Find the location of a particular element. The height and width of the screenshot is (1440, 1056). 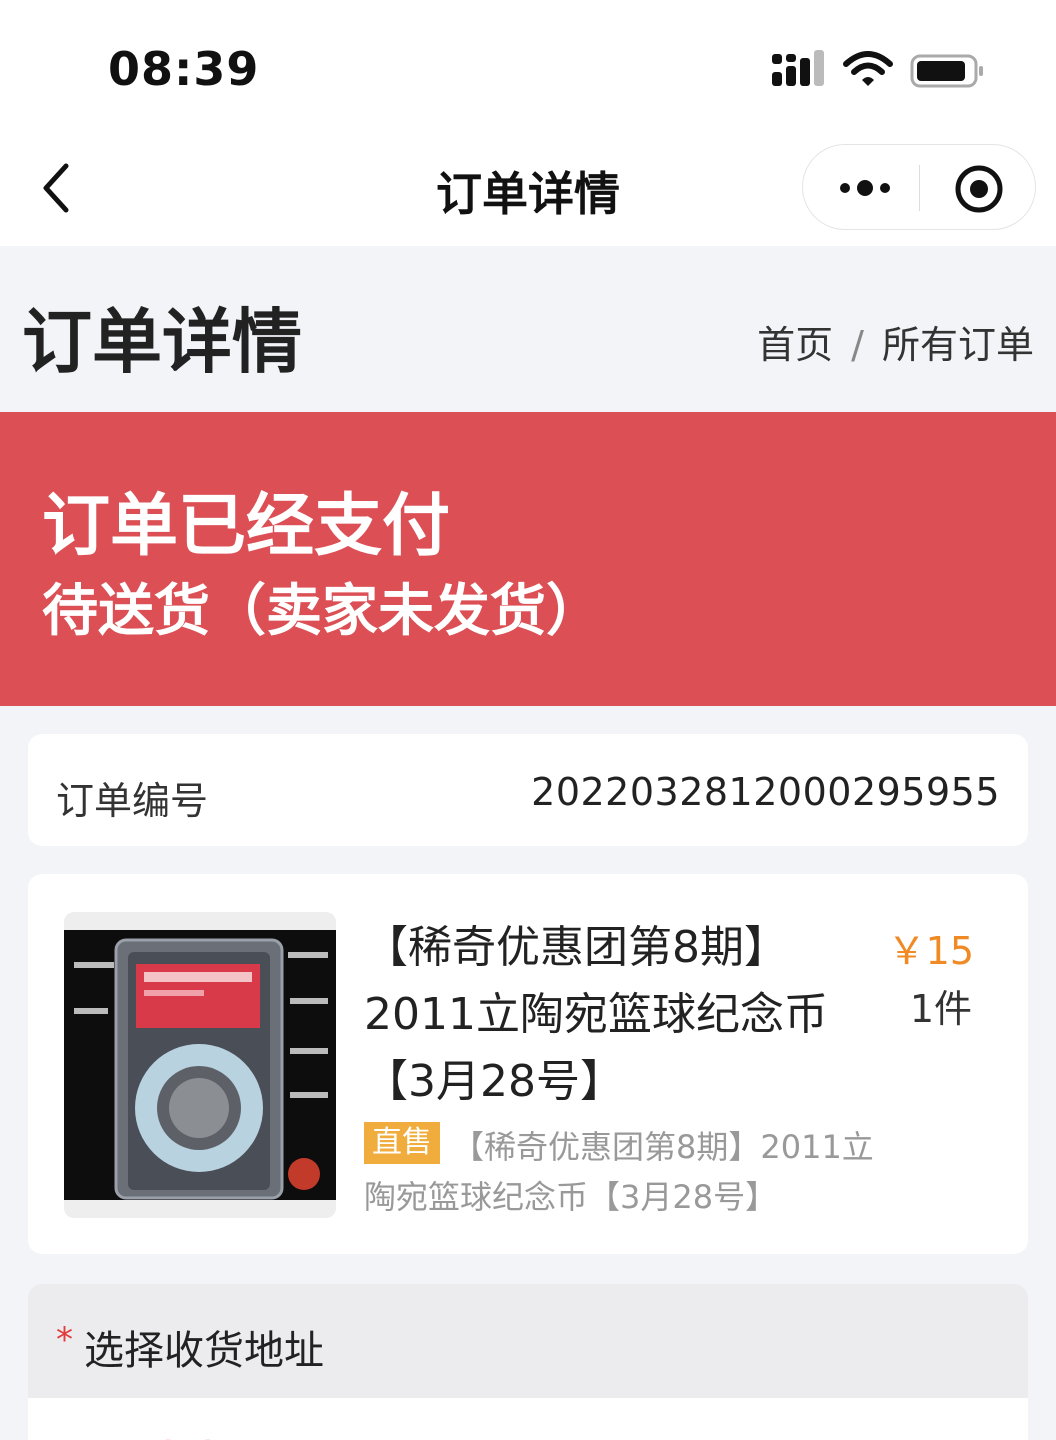

product-description: 【稀奇优惠团第8期】2011立陶宛篮球纪念币【3月28号】 is located at coordinates (619, 1172).